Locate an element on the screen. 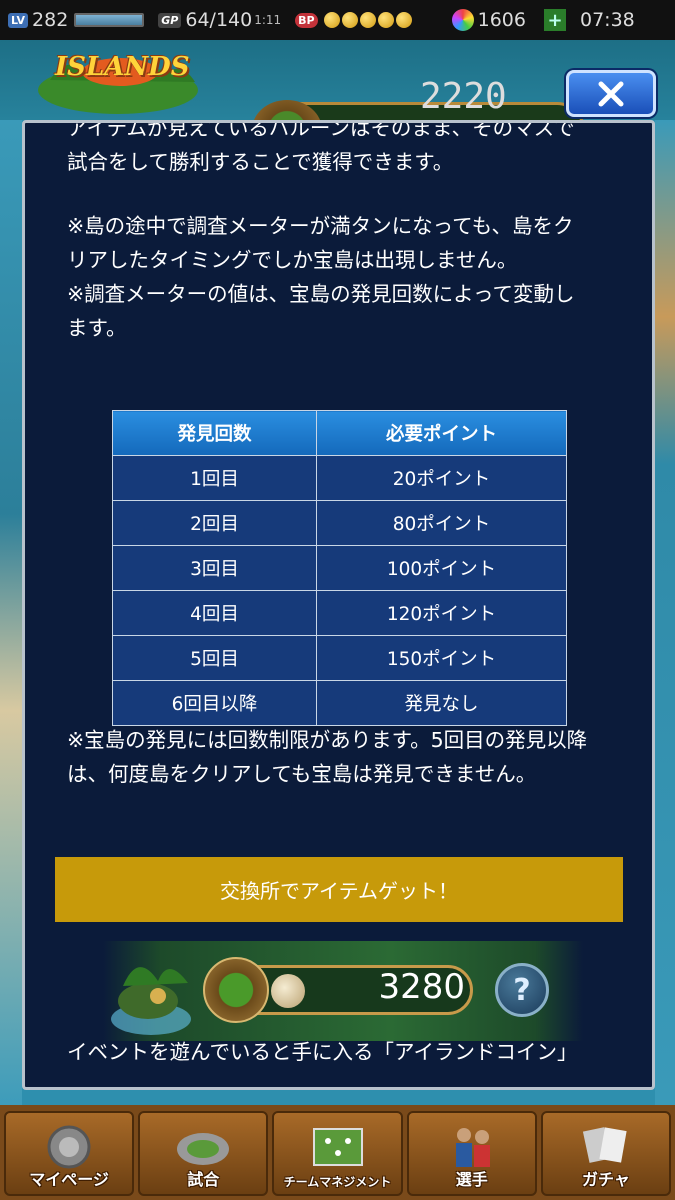  bp-dots is located at coordinates (367, 20).